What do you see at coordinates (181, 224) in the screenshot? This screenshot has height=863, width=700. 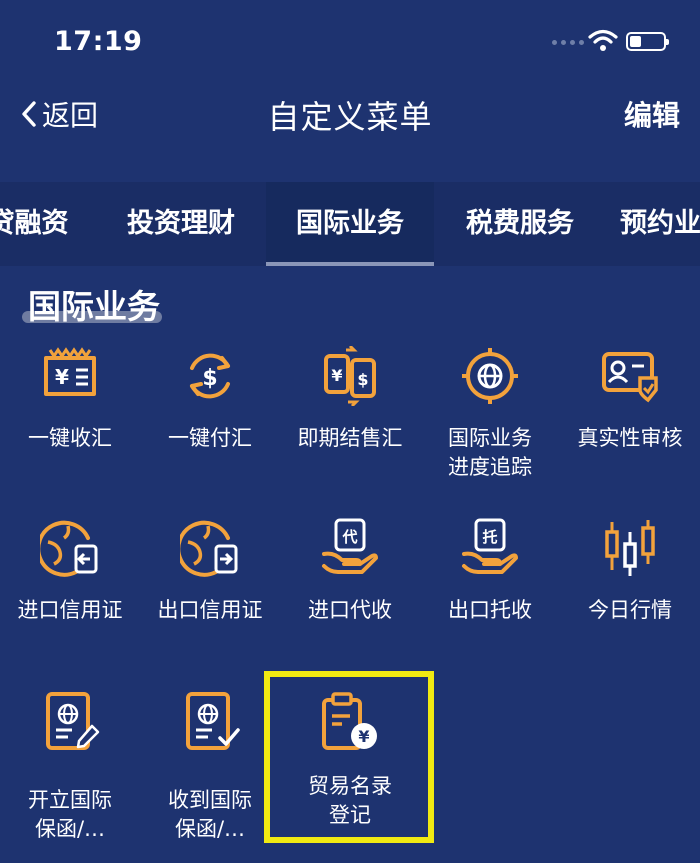 I see `tab-investment: 投资理财` at bounding box center [181, 224].